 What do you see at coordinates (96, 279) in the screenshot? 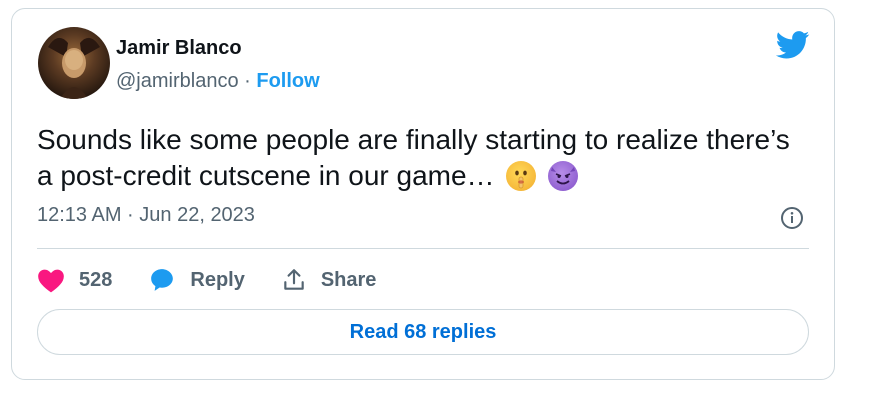
I see `like-count: 528` at bounding box center [96, 279].